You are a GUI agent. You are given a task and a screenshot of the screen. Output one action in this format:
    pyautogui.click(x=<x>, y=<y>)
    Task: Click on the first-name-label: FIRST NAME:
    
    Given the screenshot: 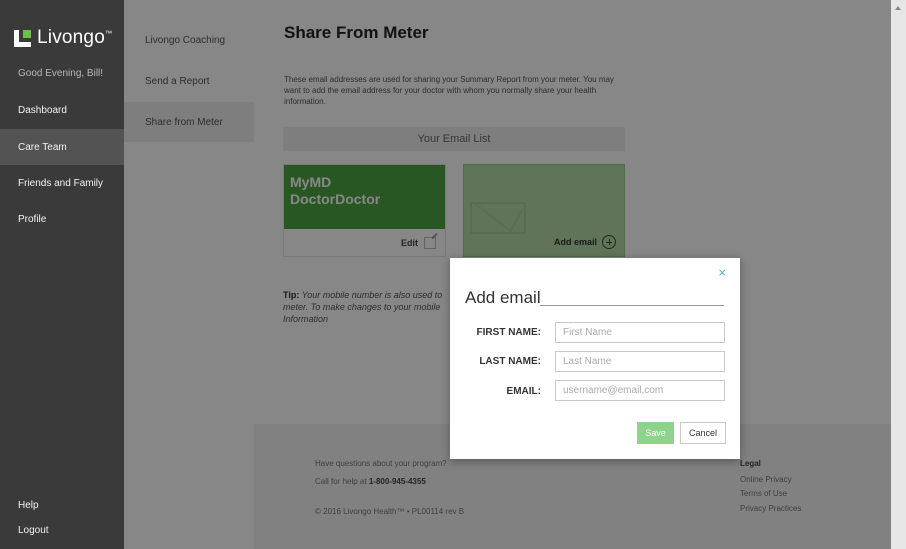 What is the action you would take?
    pyautogui.click(x=508, y=332)
    